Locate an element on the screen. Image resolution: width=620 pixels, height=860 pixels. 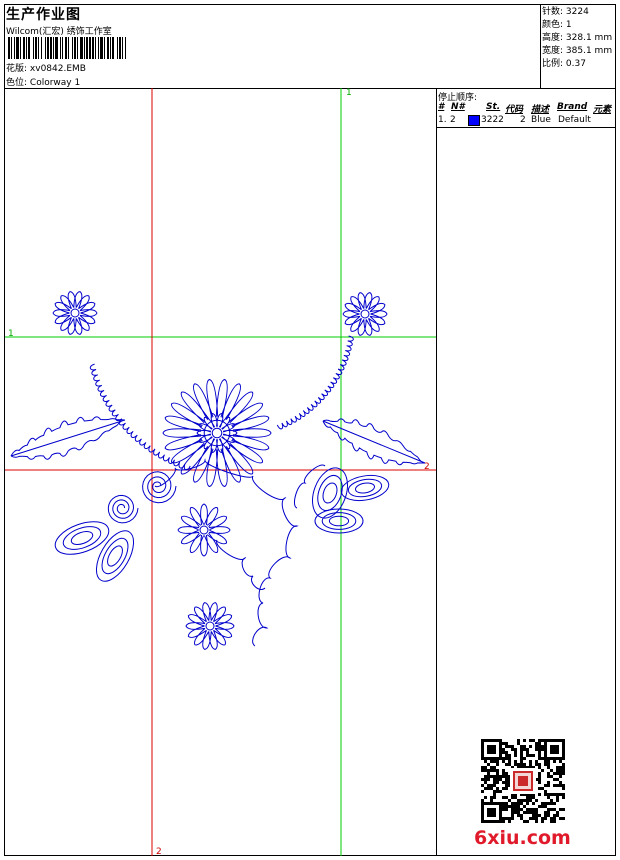
company-name: Wilcom(汇宏) 绣饰工作室 is located at coordinates (59, 32).